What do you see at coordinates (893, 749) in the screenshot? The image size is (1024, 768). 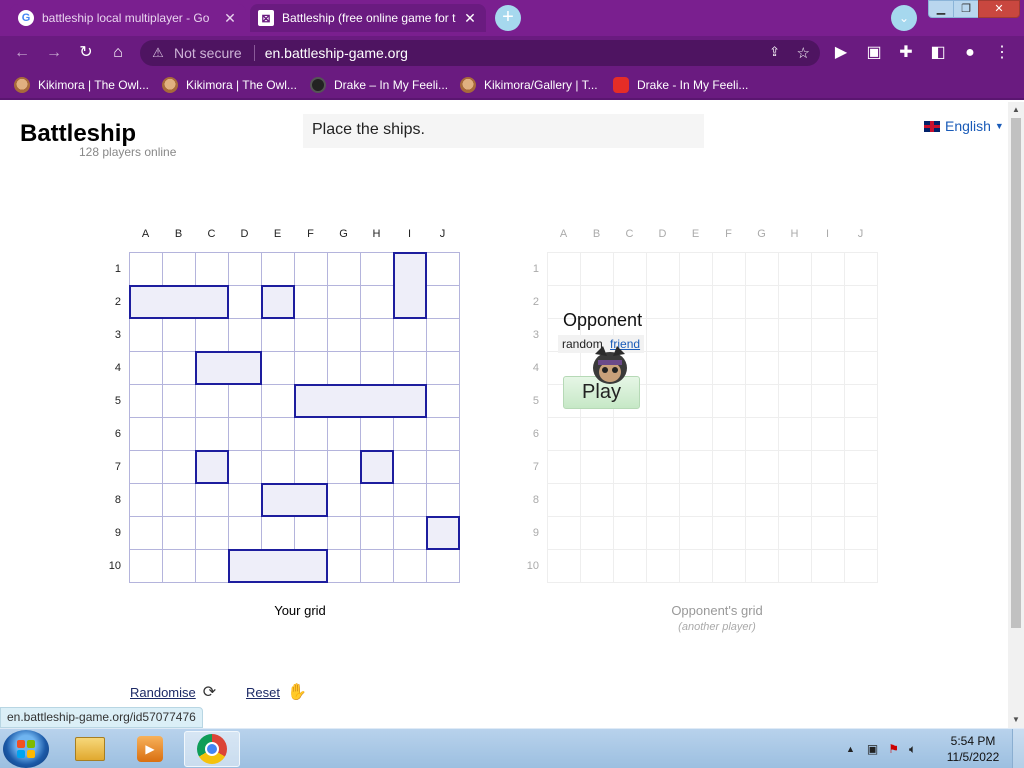 I see `action-center-icon: ⚑` at bounding box center [893, 749].